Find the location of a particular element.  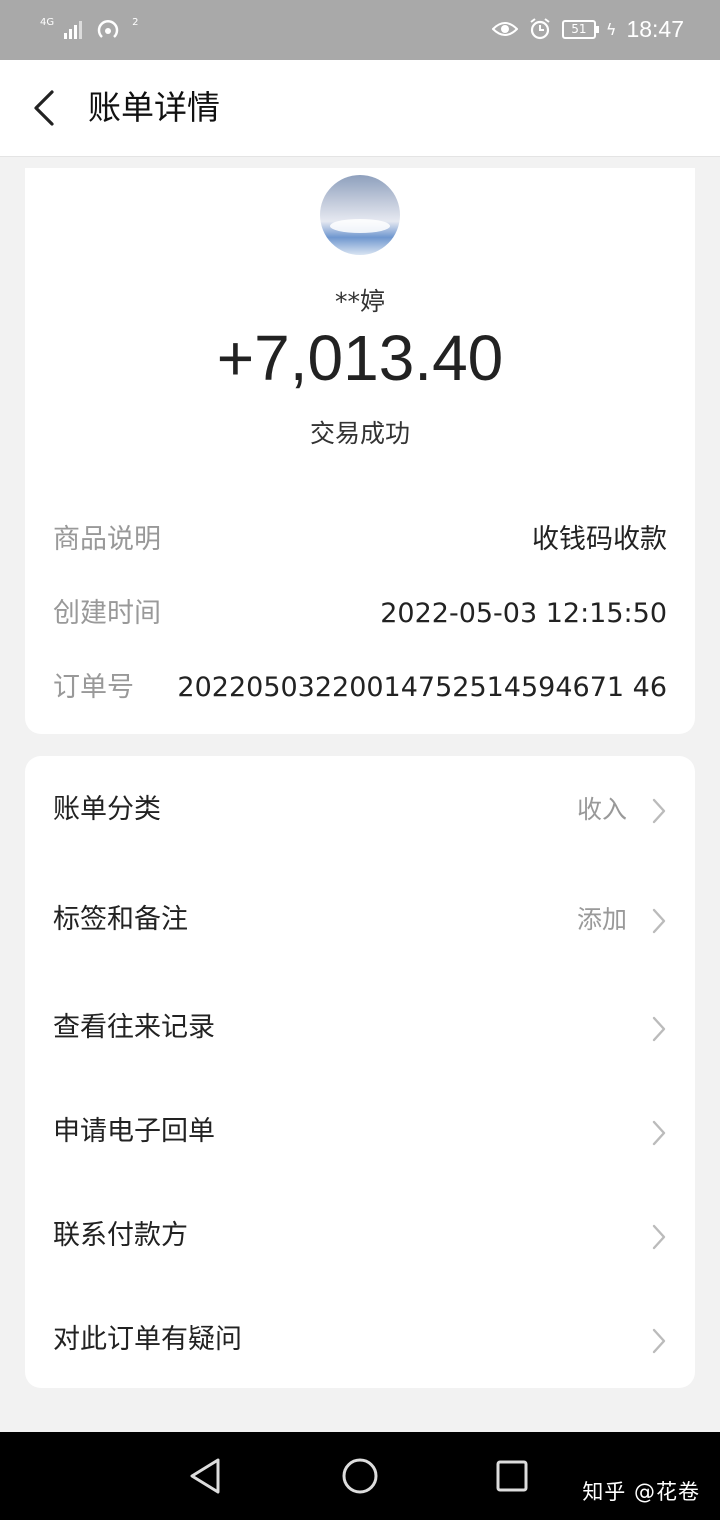

avatar-cloud is located at coordinates (360, 226).